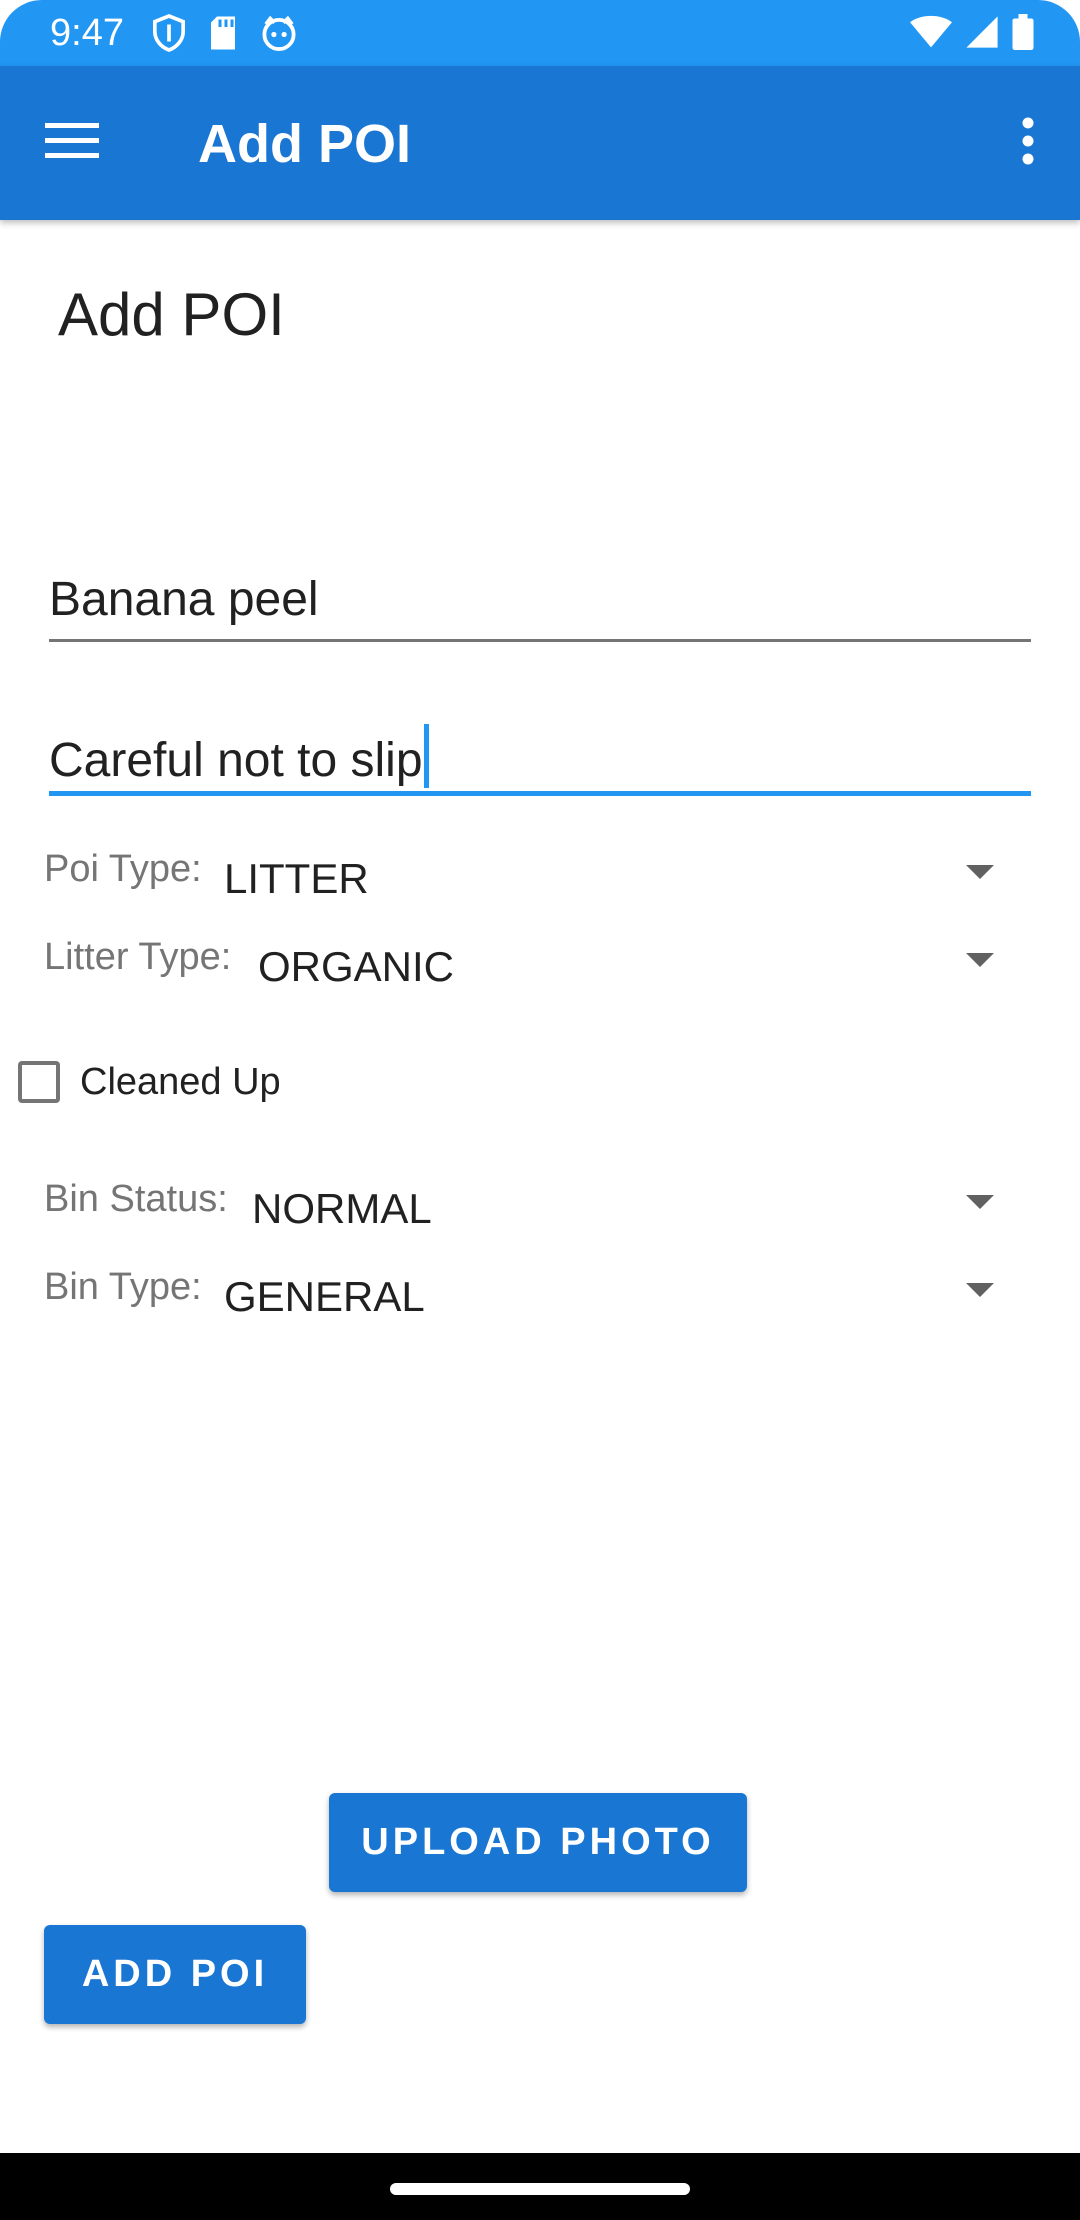 The width and height of the screenshot is (1080, 2220). What do you see at coordinates (123, 1287) in the screenshot?
I see `bin-type-label: Bin Type:` at bounding box center [123, 1287].